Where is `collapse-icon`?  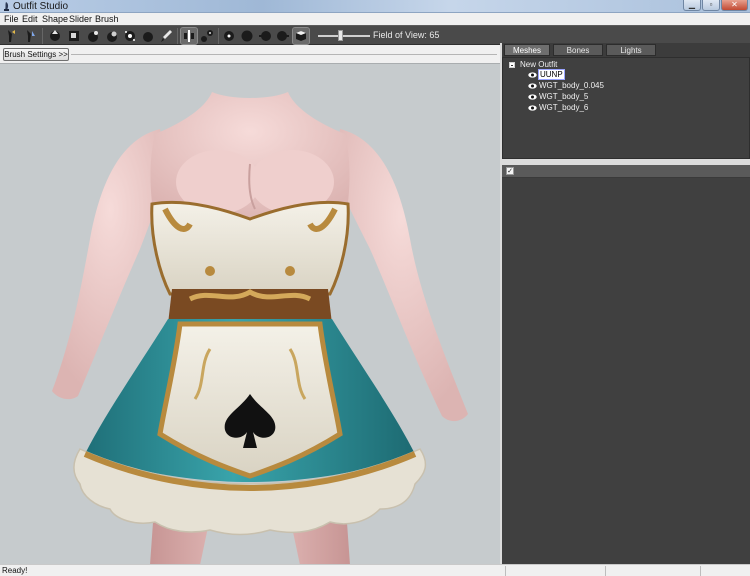 collapse-icon is located at coordinates (512, 64).